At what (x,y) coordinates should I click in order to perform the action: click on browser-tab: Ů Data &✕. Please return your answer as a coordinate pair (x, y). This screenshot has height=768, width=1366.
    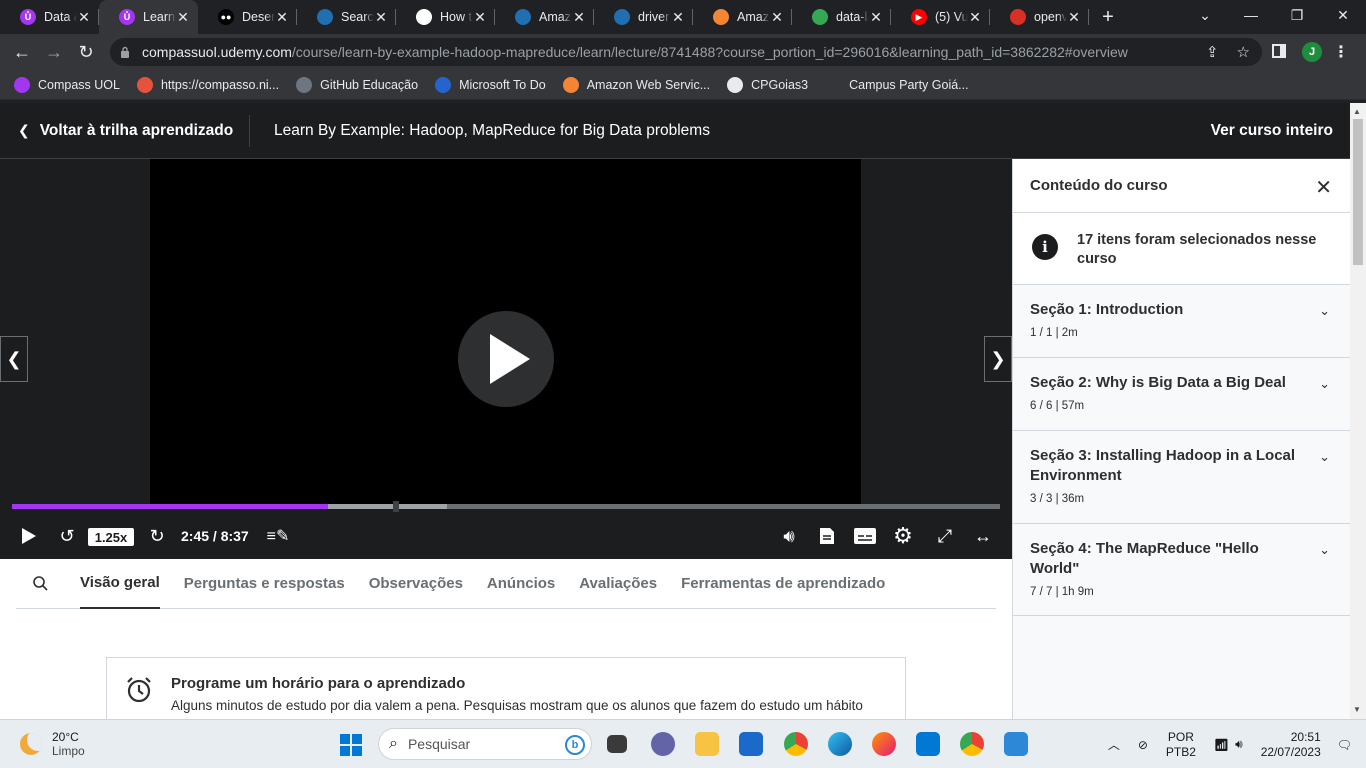
    Looking at the image, I should click on (49, 17).